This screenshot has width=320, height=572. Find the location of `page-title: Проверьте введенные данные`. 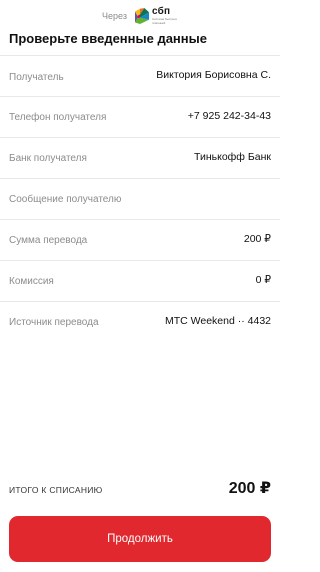

page-title: Проверьте введенные данные is located at coordinates (108, 38).